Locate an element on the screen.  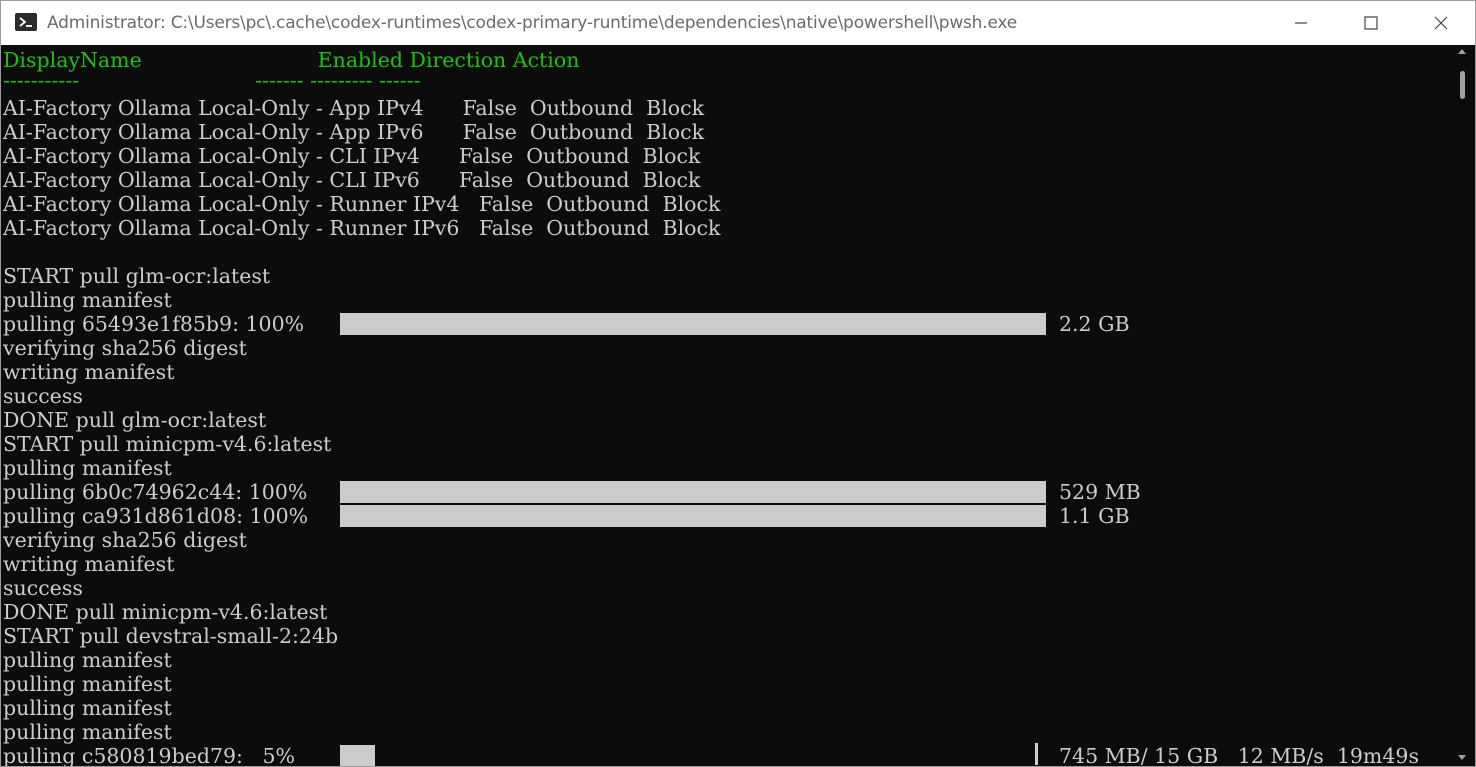
powershell-icon is located at coordinates (26, 22).